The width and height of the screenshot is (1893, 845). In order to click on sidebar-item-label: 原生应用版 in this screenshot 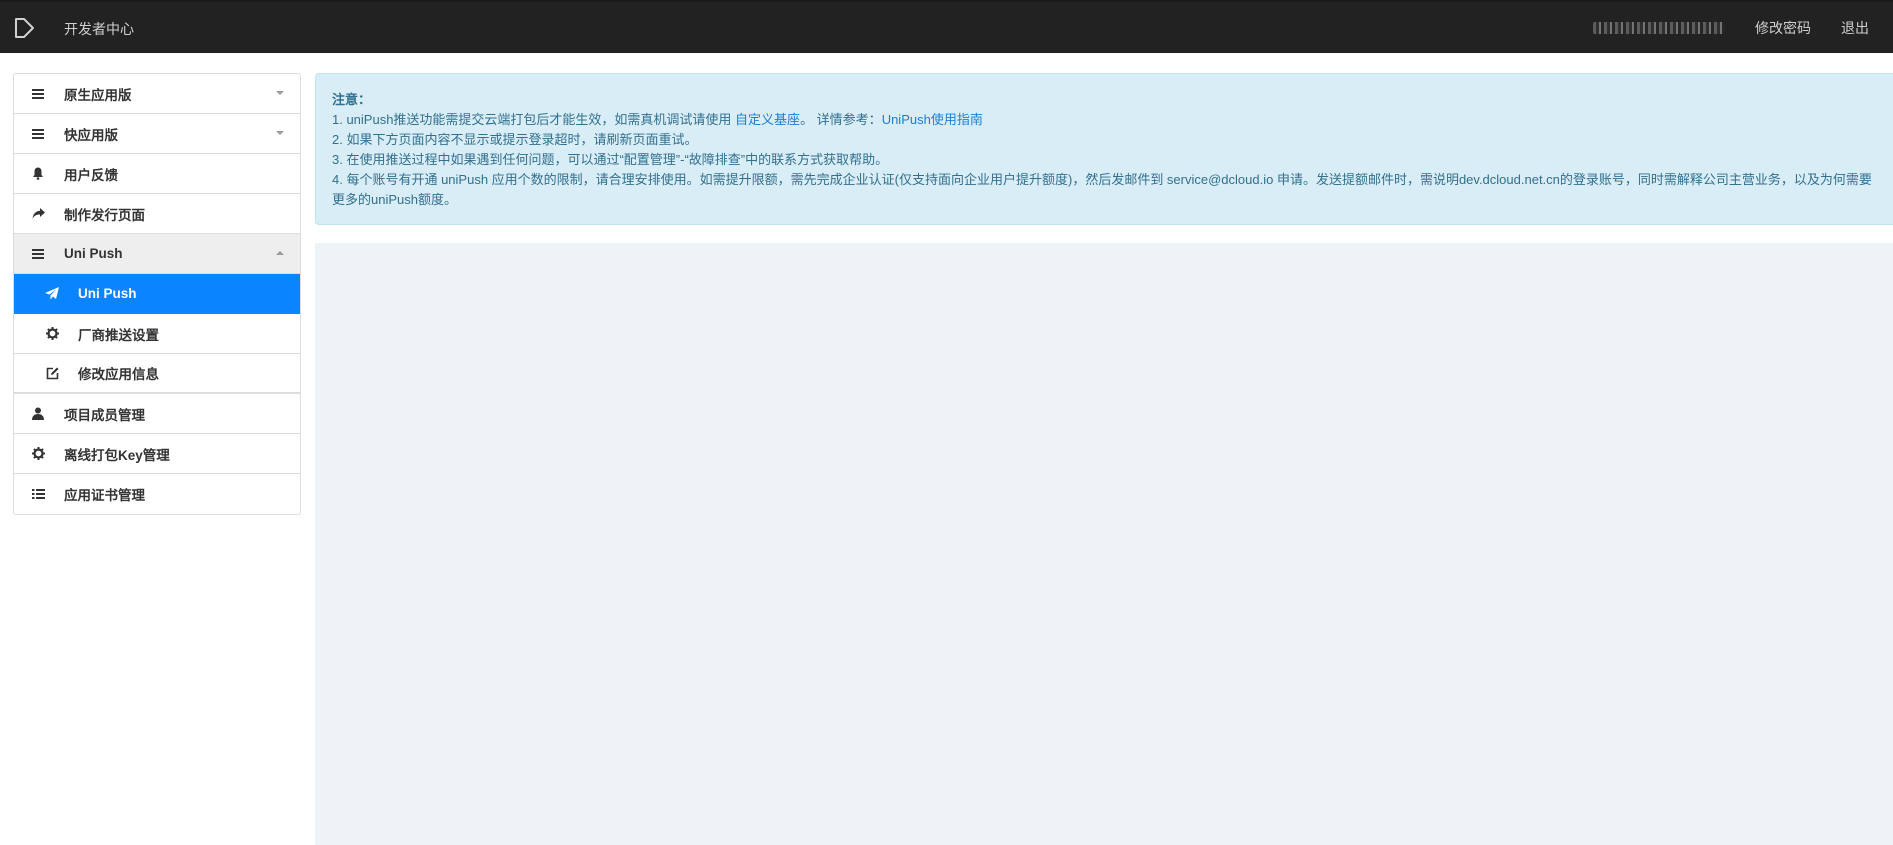, I will do `click(98, 95)`.